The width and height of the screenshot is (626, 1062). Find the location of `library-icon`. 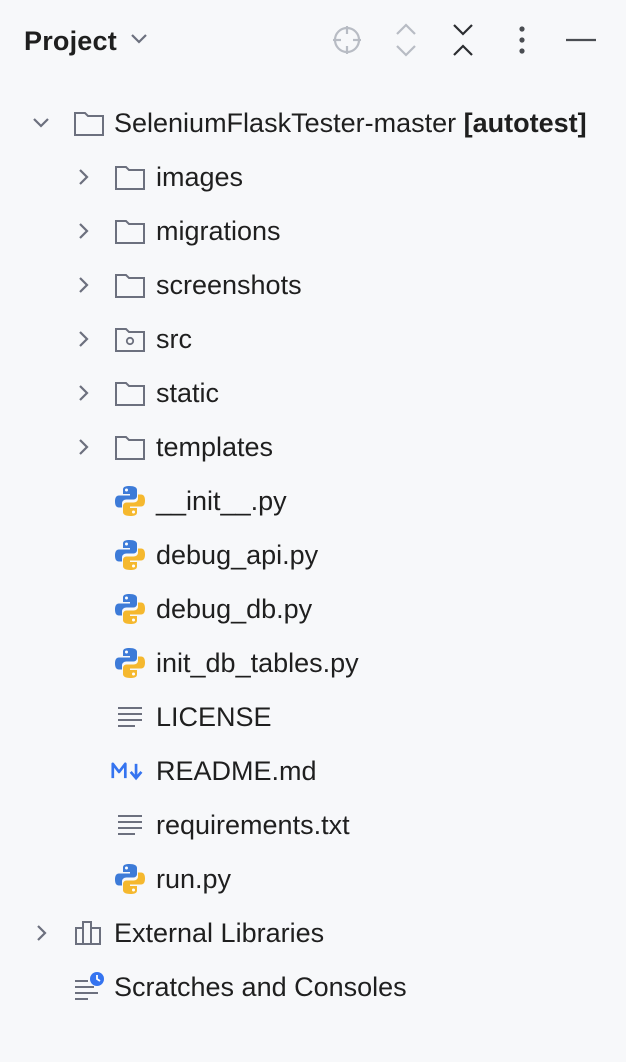

library-icon is located at coordinates (89, 933).